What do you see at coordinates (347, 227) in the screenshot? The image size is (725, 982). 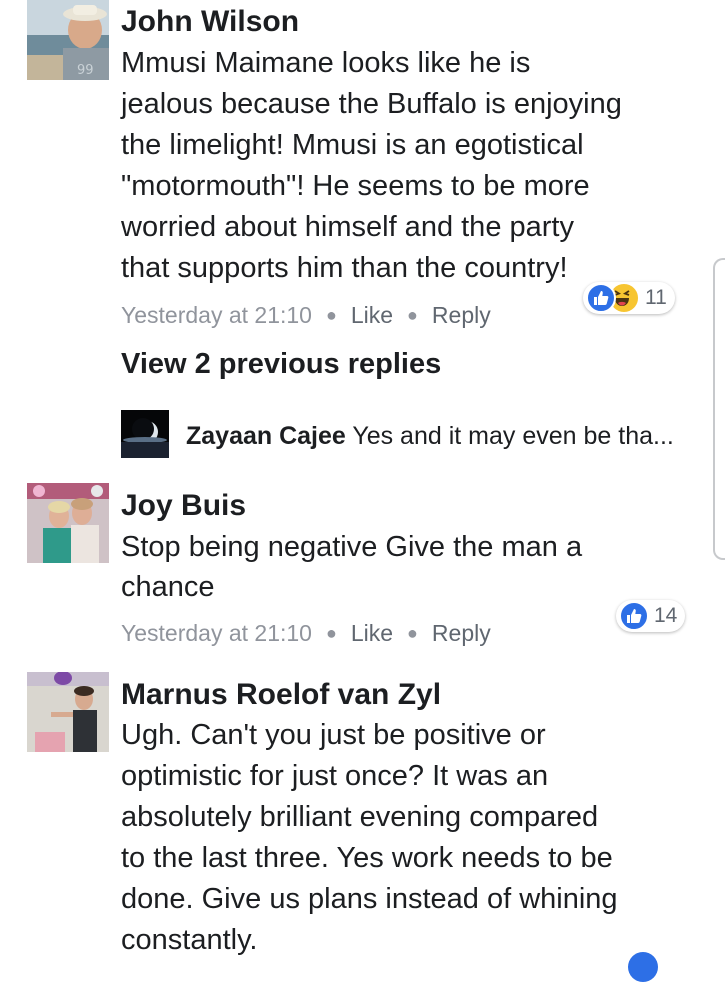 I see `comment-line: worried about himself and the party` at bounding box center [347, 227].